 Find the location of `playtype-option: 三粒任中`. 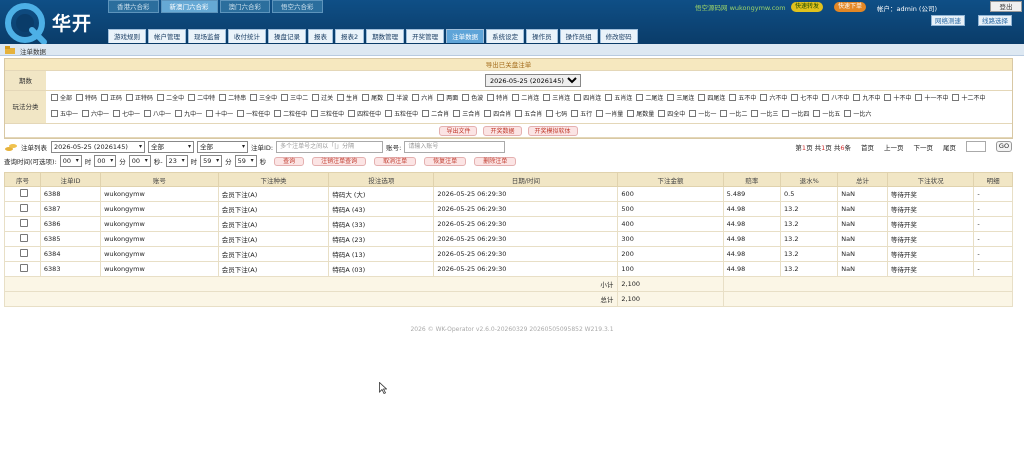

playtype-option: 三粒任中 is located at coordinates (327, 113).